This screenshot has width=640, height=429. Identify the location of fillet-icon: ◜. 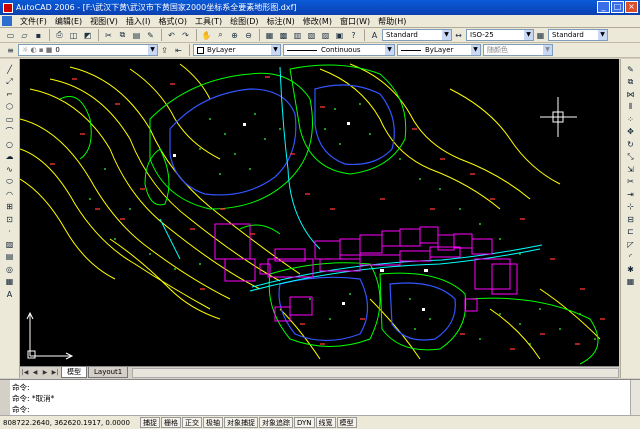
(631, 257).